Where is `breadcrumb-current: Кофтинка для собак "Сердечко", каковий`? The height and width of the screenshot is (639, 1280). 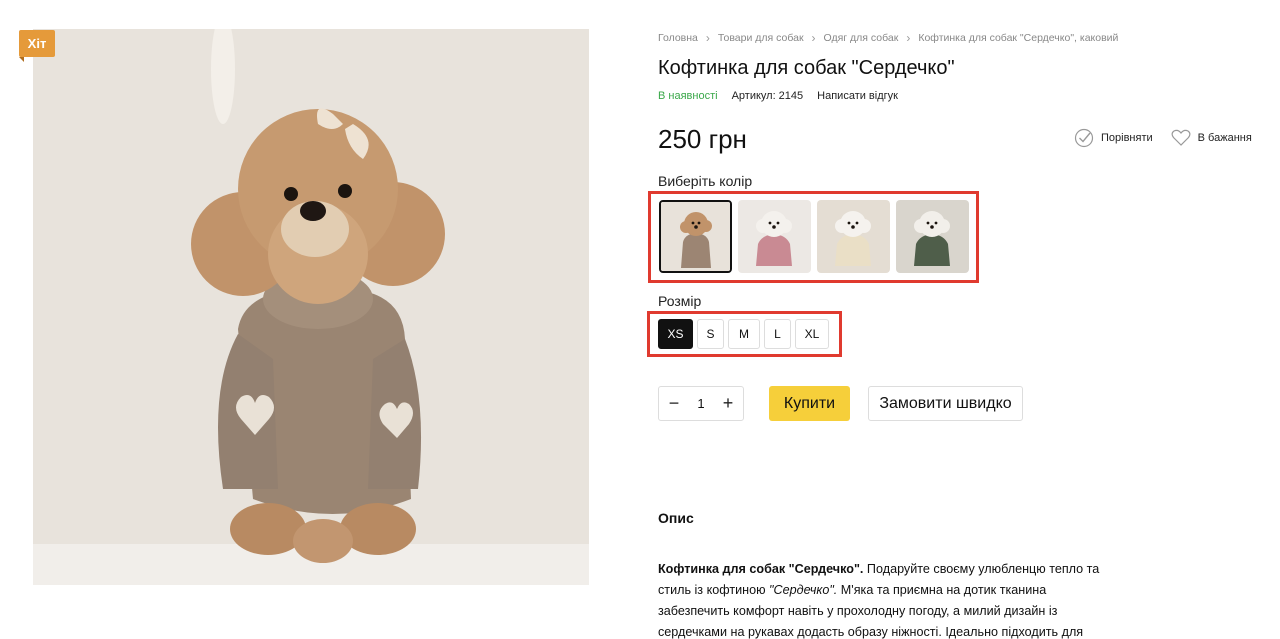 breadcrumb-current: Кофтинка для собак "Сердечко", каковий is located at coordinates (1018, 38).